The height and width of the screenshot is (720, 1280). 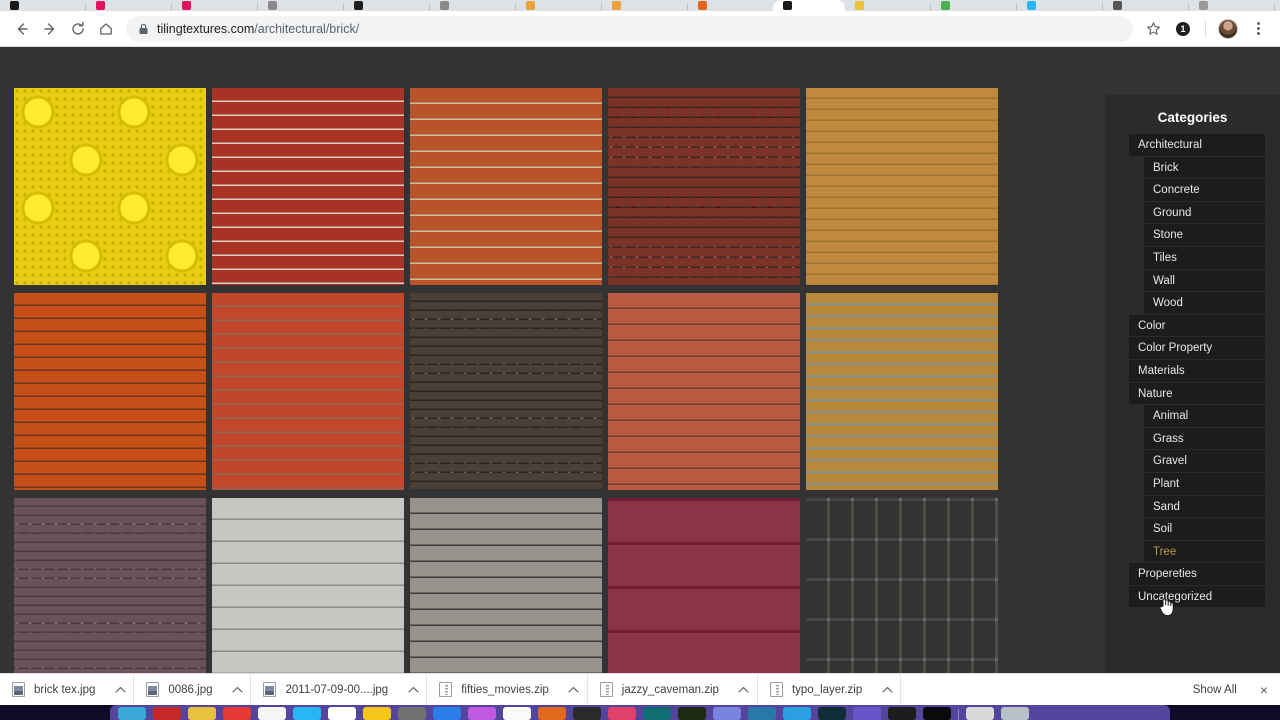 What do you see at coordinates (132, 713) in the screenshot?
I see `dock-icon-finder` at bounding box center [132, 713].